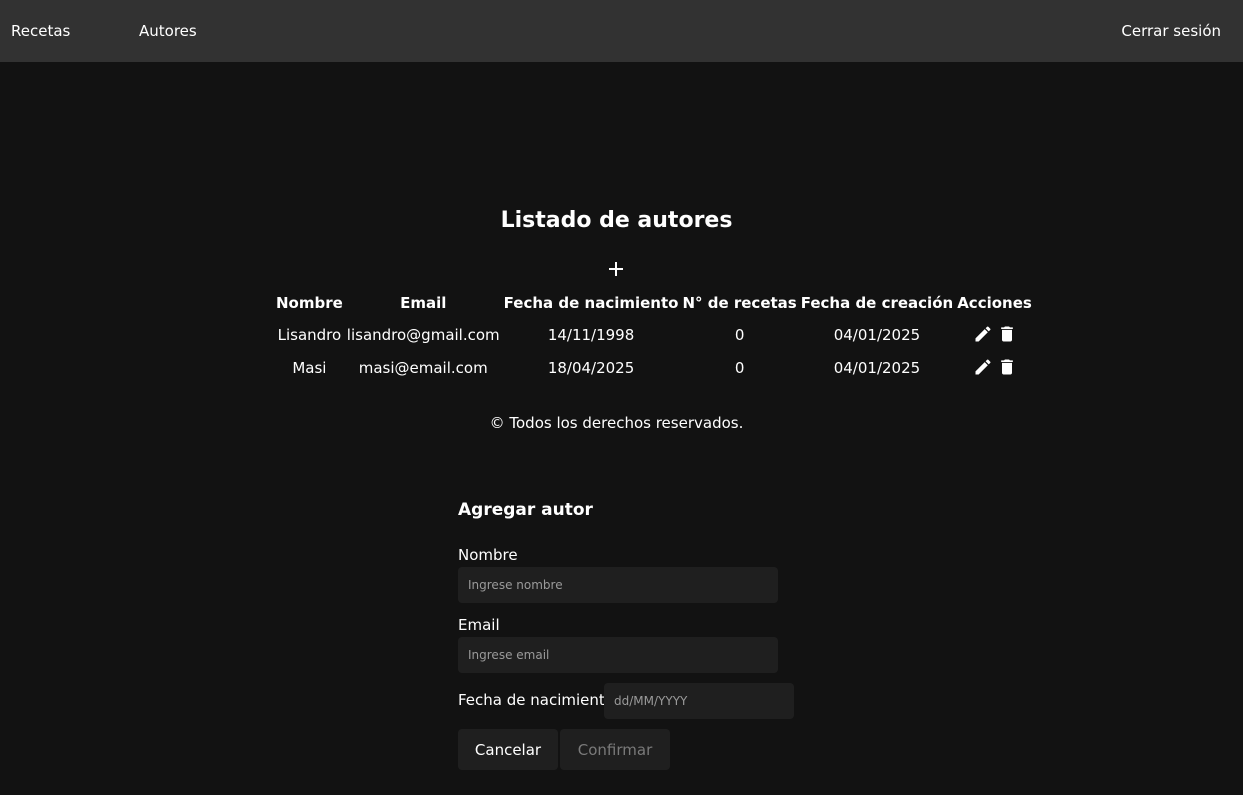 This screenshot has width=1243, height=795. What do you see at coordinates (309, 334) in the screenshot?
I see `cell-nombre: Lisandro` at bounding box center [309, 334].